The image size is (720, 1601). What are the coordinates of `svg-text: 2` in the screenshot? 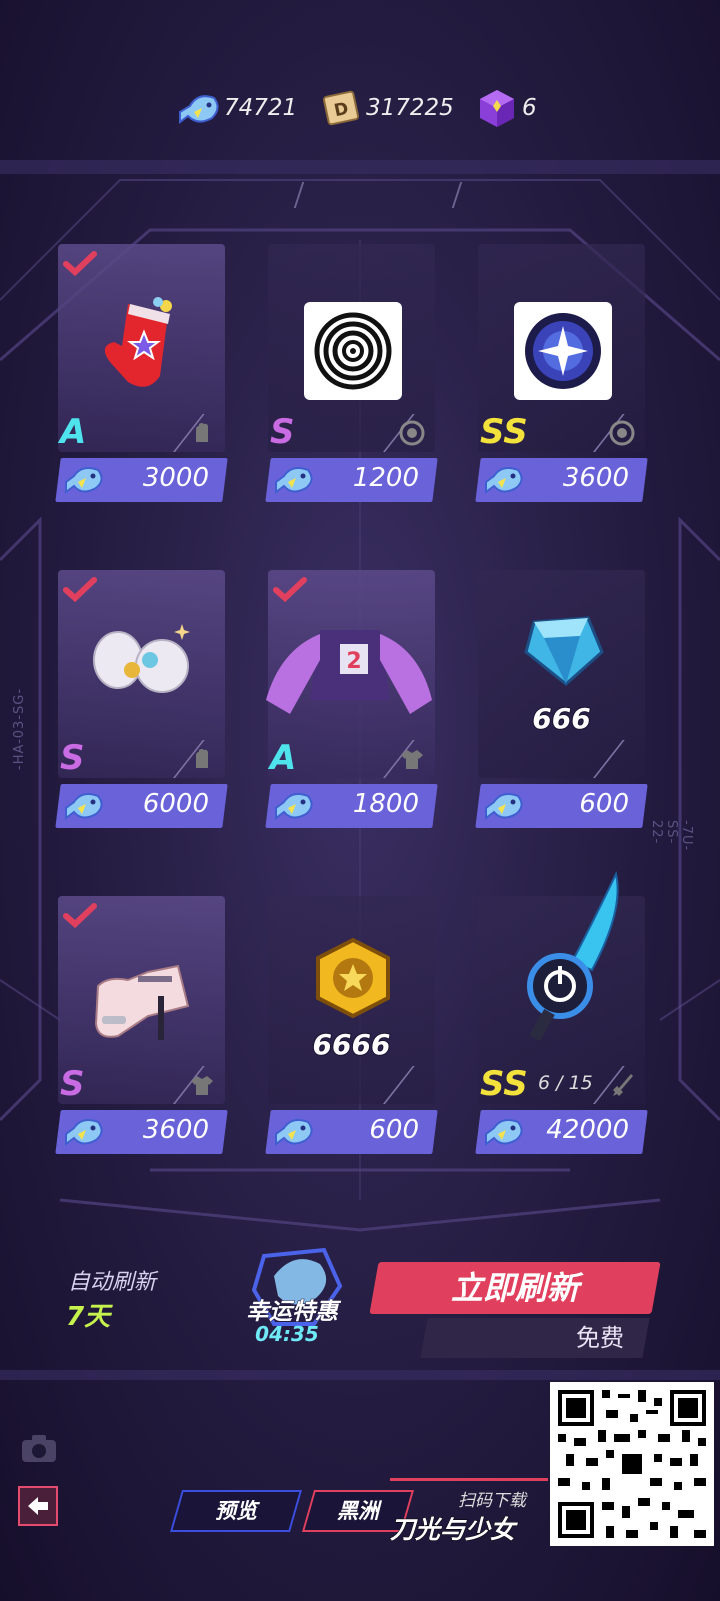 It's located at (353, 661).